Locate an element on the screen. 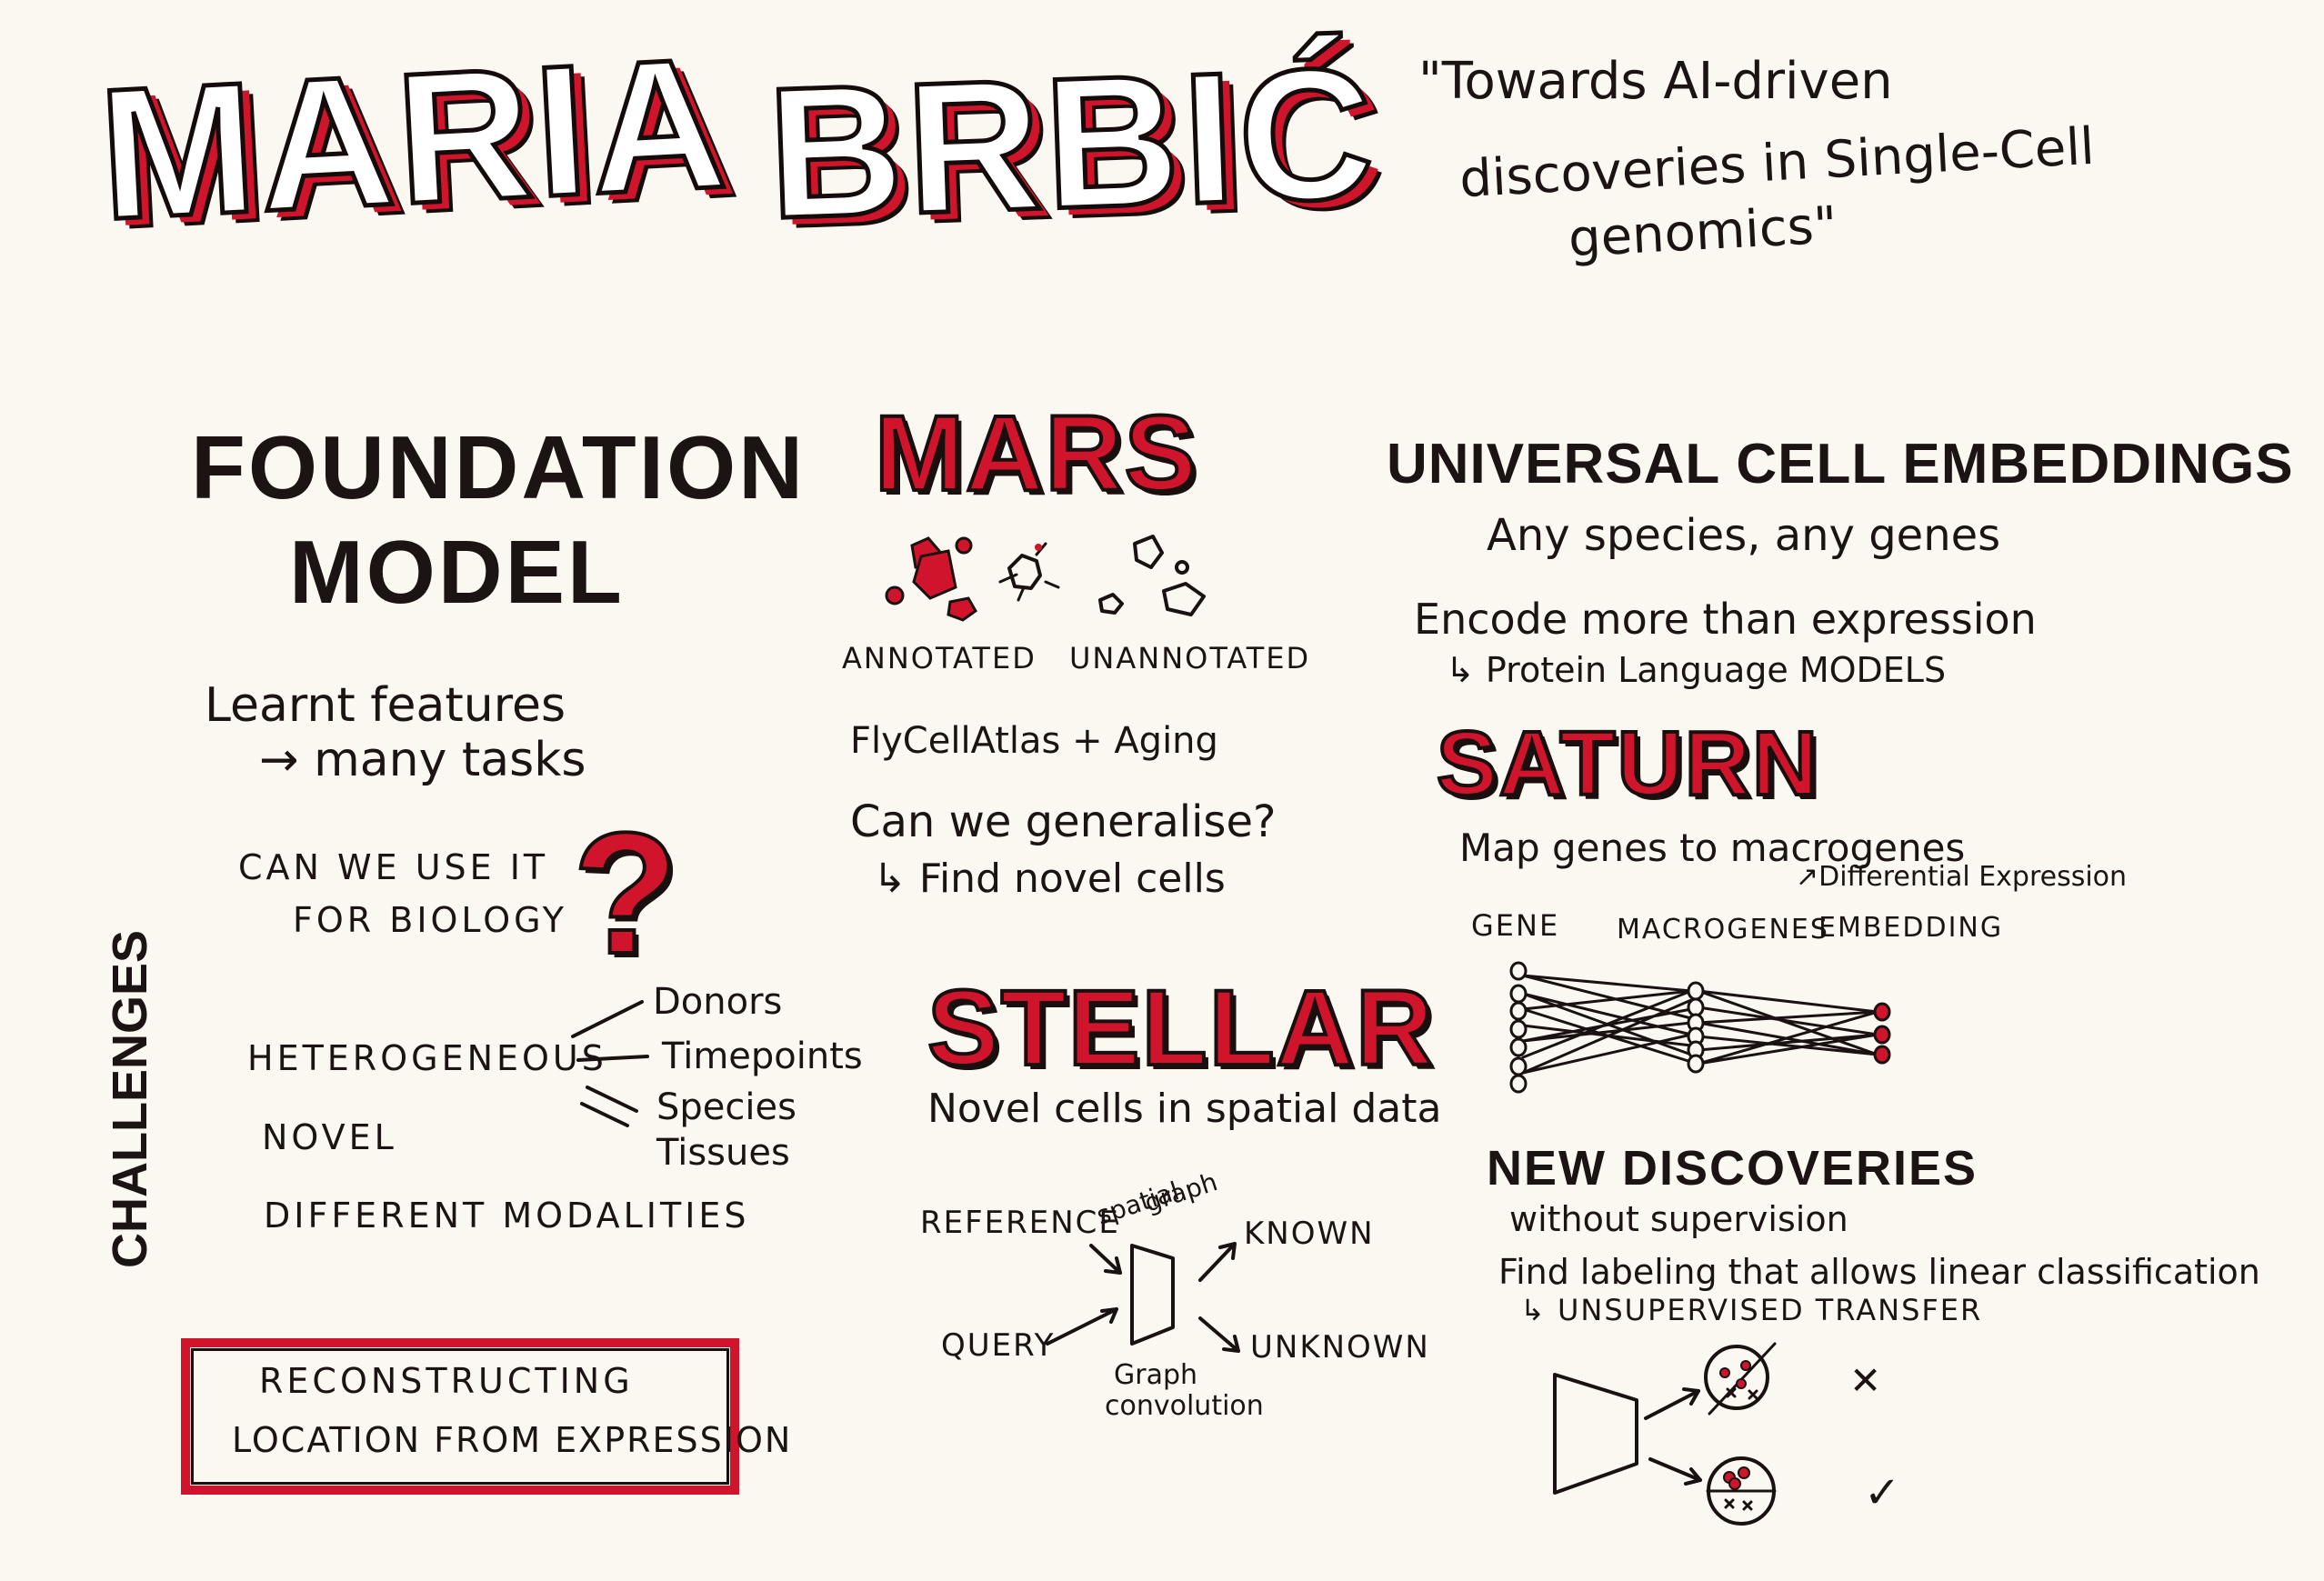 The image size is (2324, 1581). mars-question-line-2: ↳ Find novel cells is located at coordinates (1049, 879).